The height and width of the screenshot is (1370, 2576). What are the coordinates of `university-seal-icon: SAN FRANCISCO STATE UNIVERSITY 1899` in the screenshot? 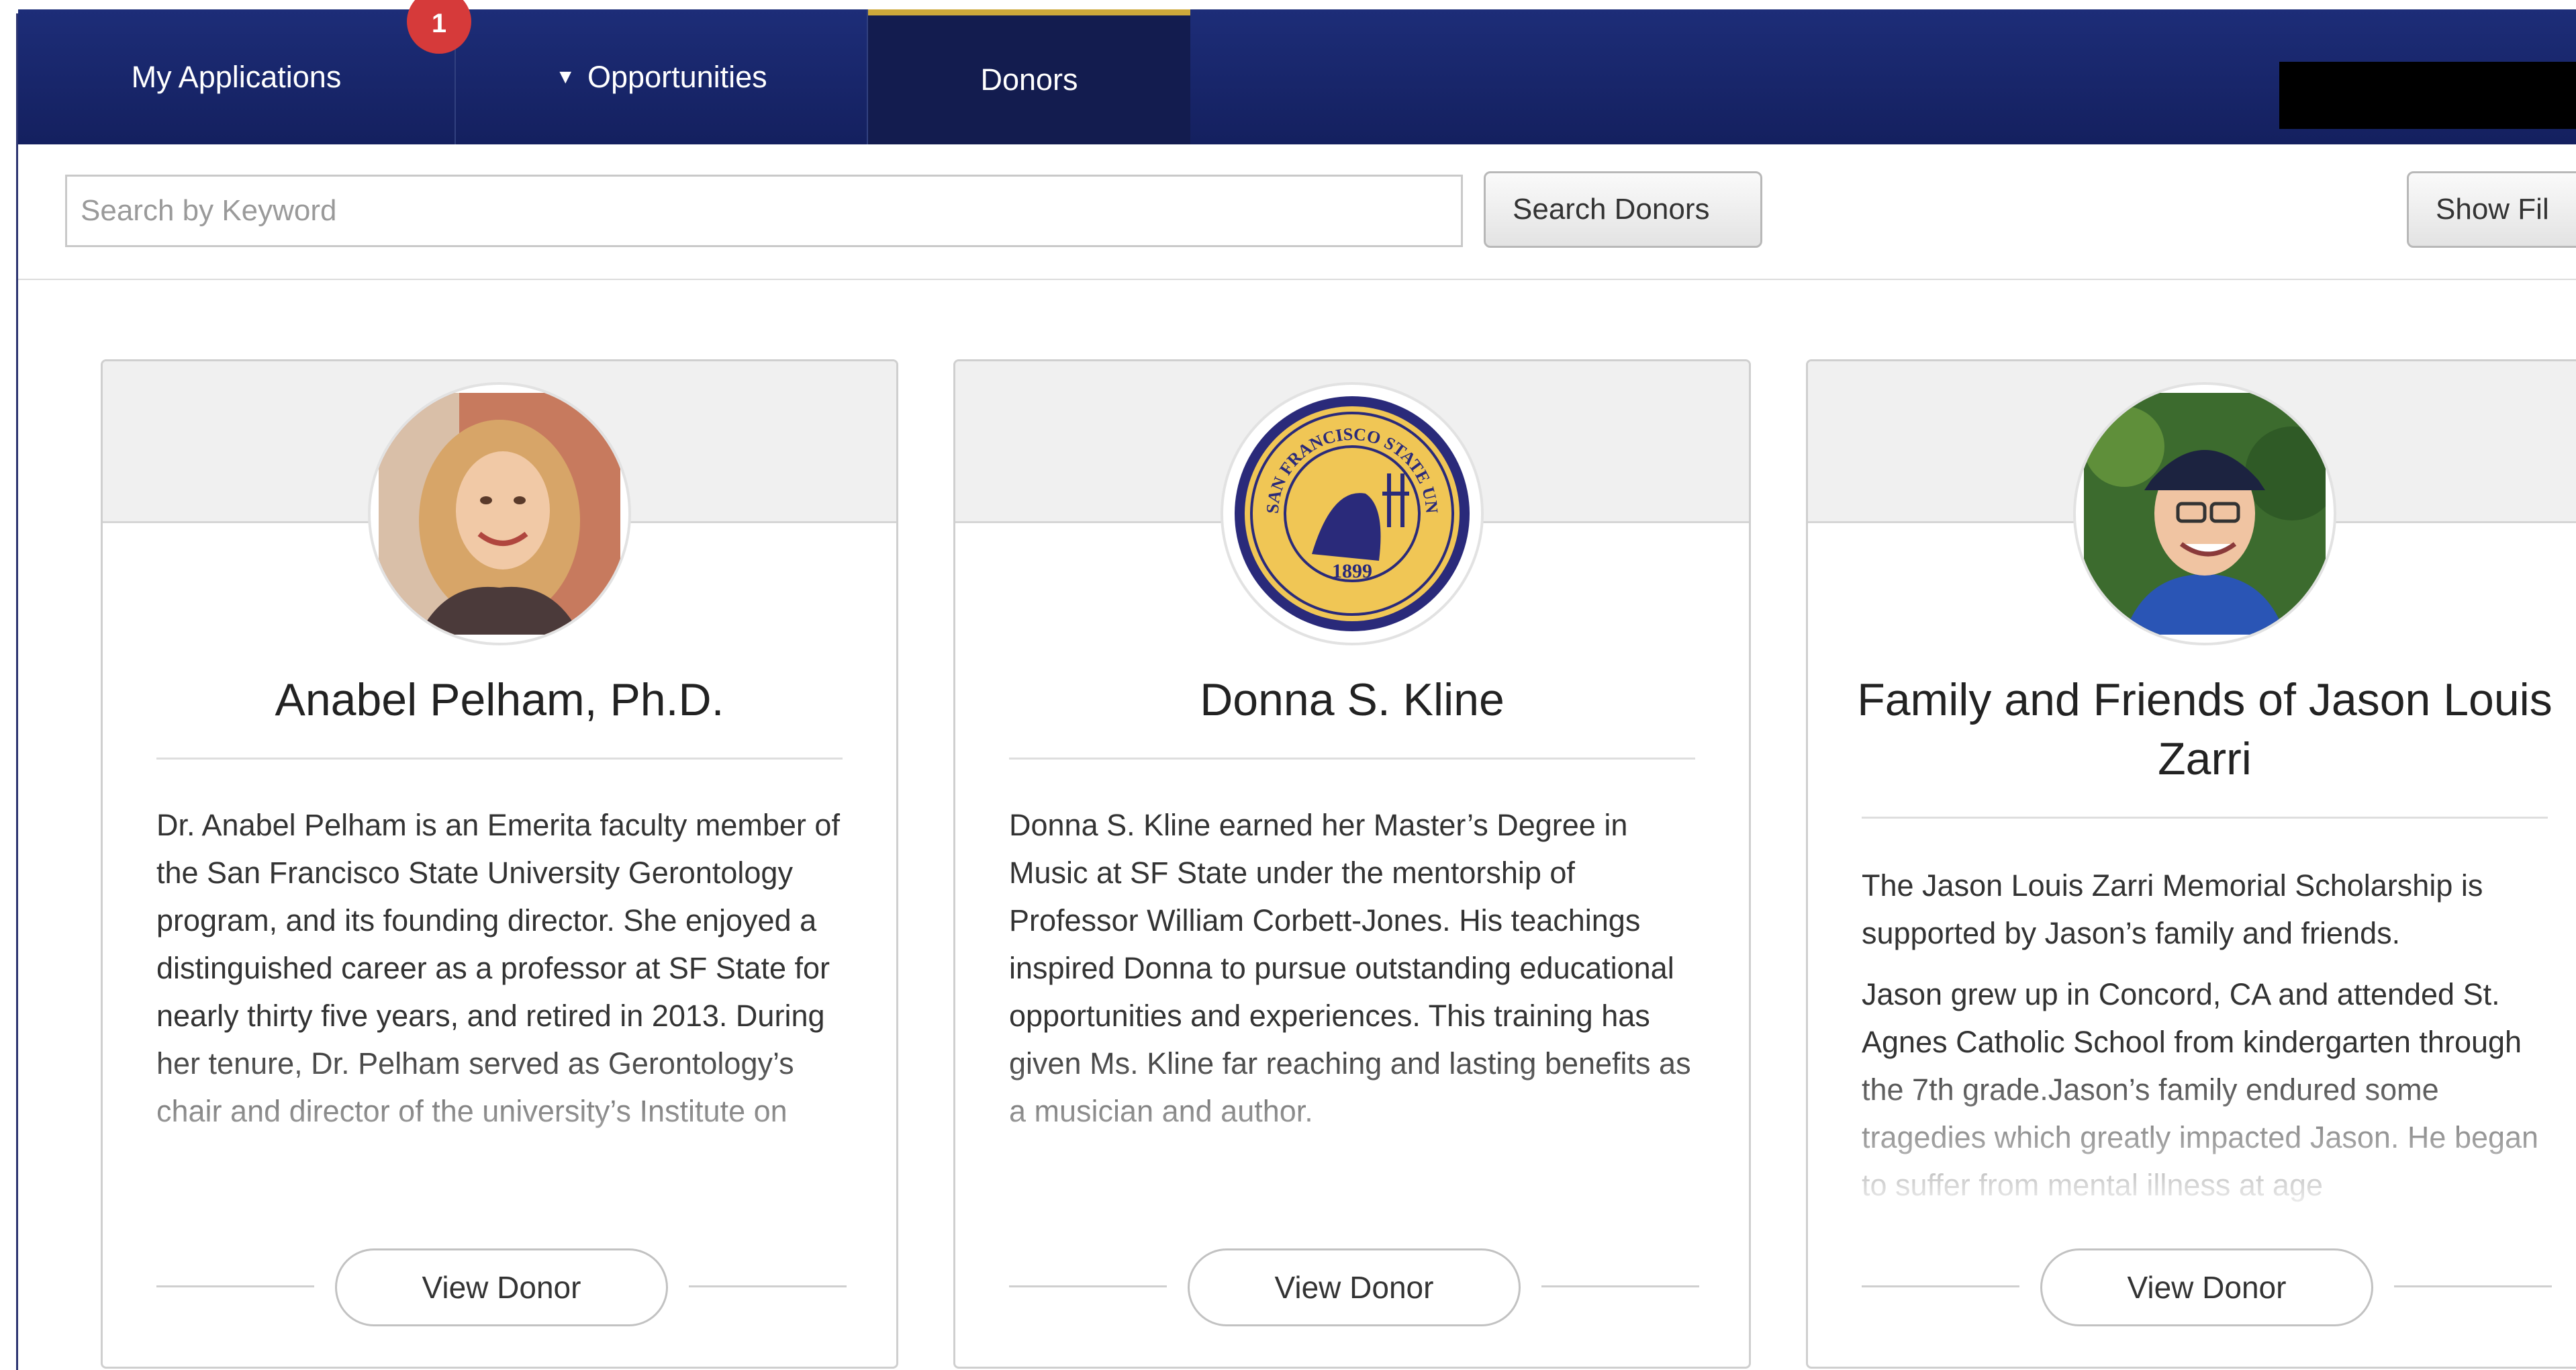 It's located at (1350, 512).